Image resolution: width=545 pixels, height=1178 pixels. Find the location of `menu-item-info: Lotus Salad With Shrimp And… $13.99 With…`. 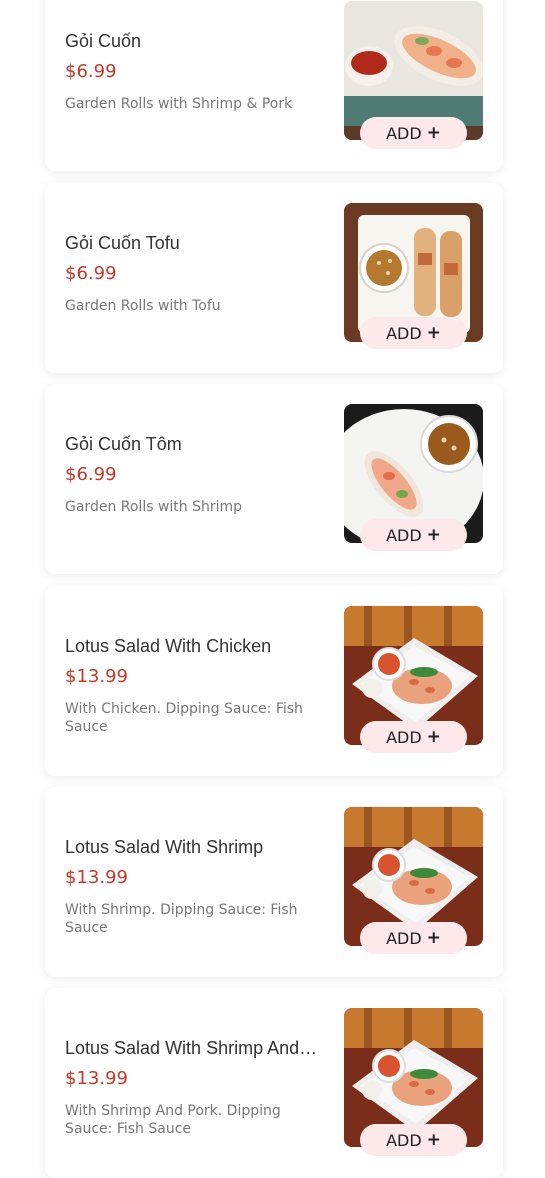

menu-item-info: Lotus Salad With Shrimp And… $13.99 With… is located at coordinates (196, 1083).